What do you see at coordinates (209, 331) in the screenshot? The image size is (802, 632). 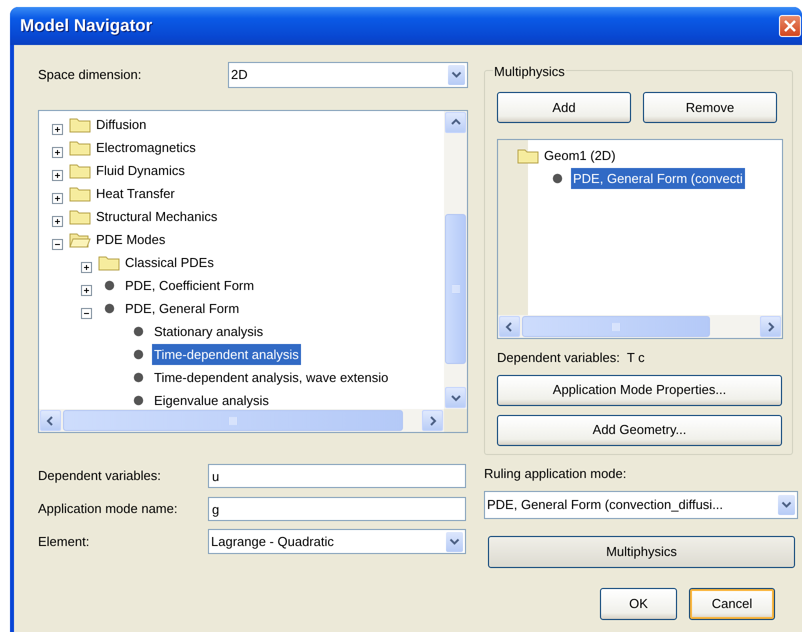 I see `tree-item: Stationary analysis` at bounding box center [209, 331].